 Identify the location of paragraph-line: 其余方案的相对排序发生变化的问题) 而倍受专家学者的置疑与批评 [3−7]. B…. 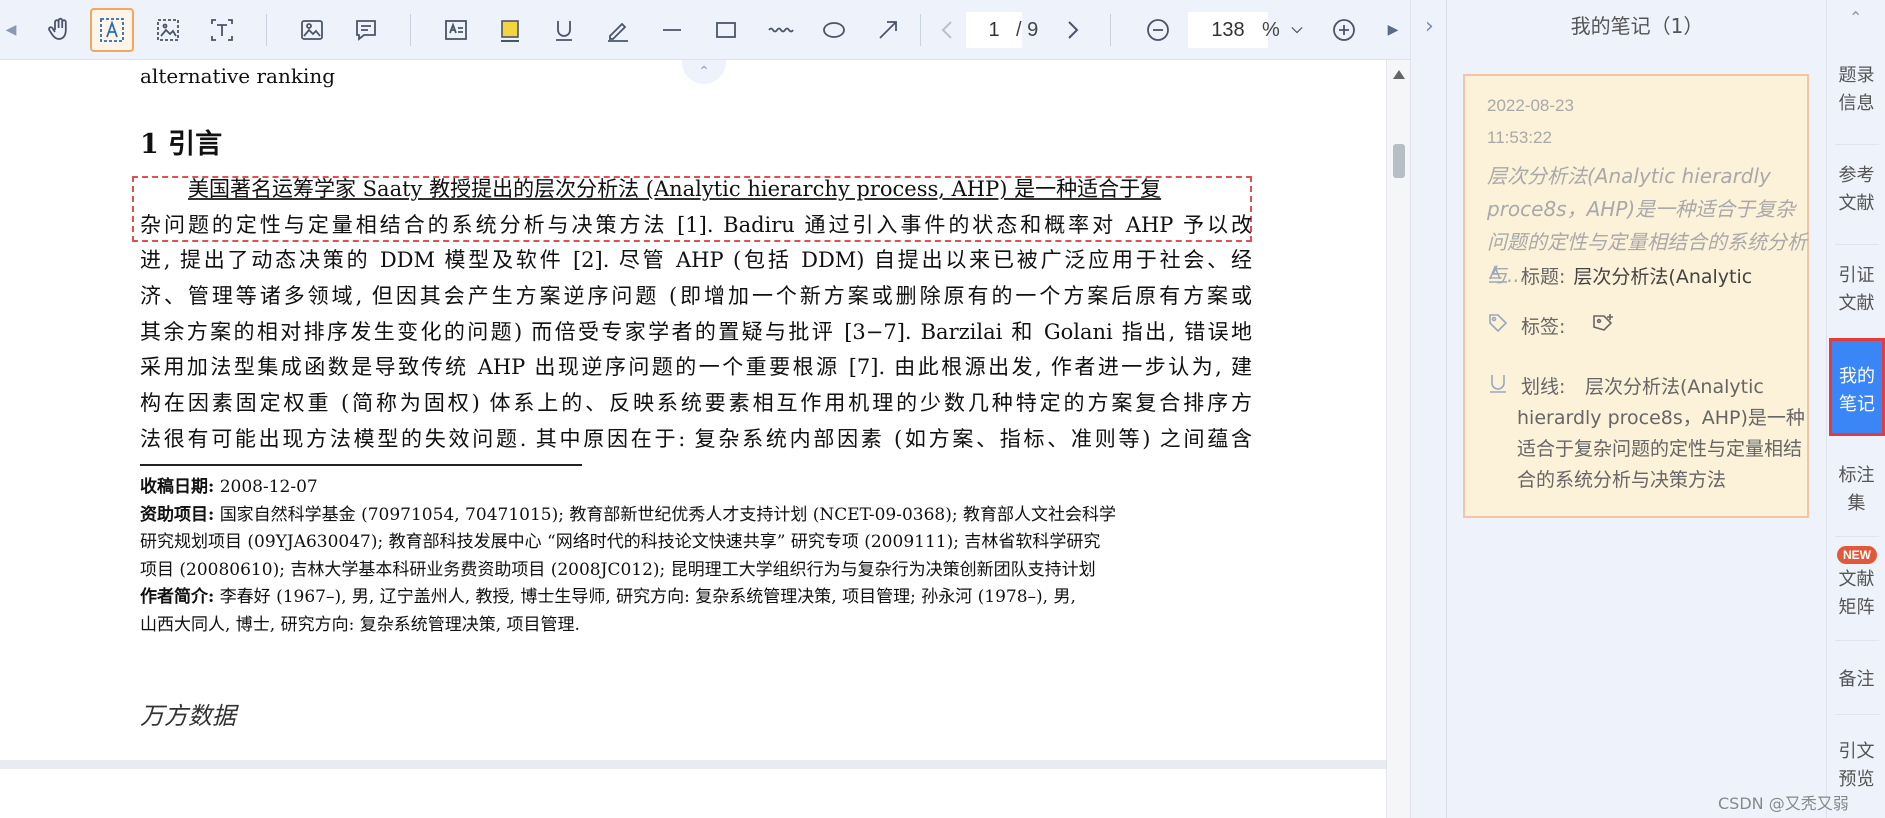
(696, 331).